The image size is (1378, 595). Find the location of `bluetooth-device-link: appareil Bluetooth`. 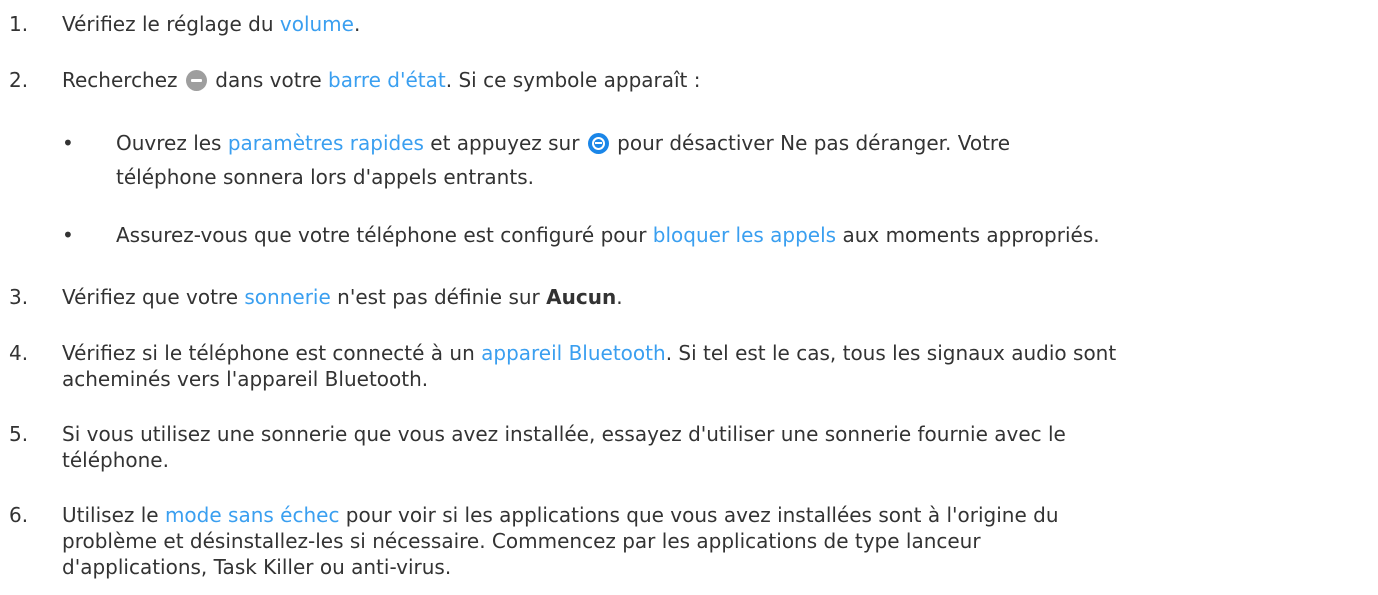

bluetooth-device-link: appareil Bluetooth is located at coordinates (573, 353).